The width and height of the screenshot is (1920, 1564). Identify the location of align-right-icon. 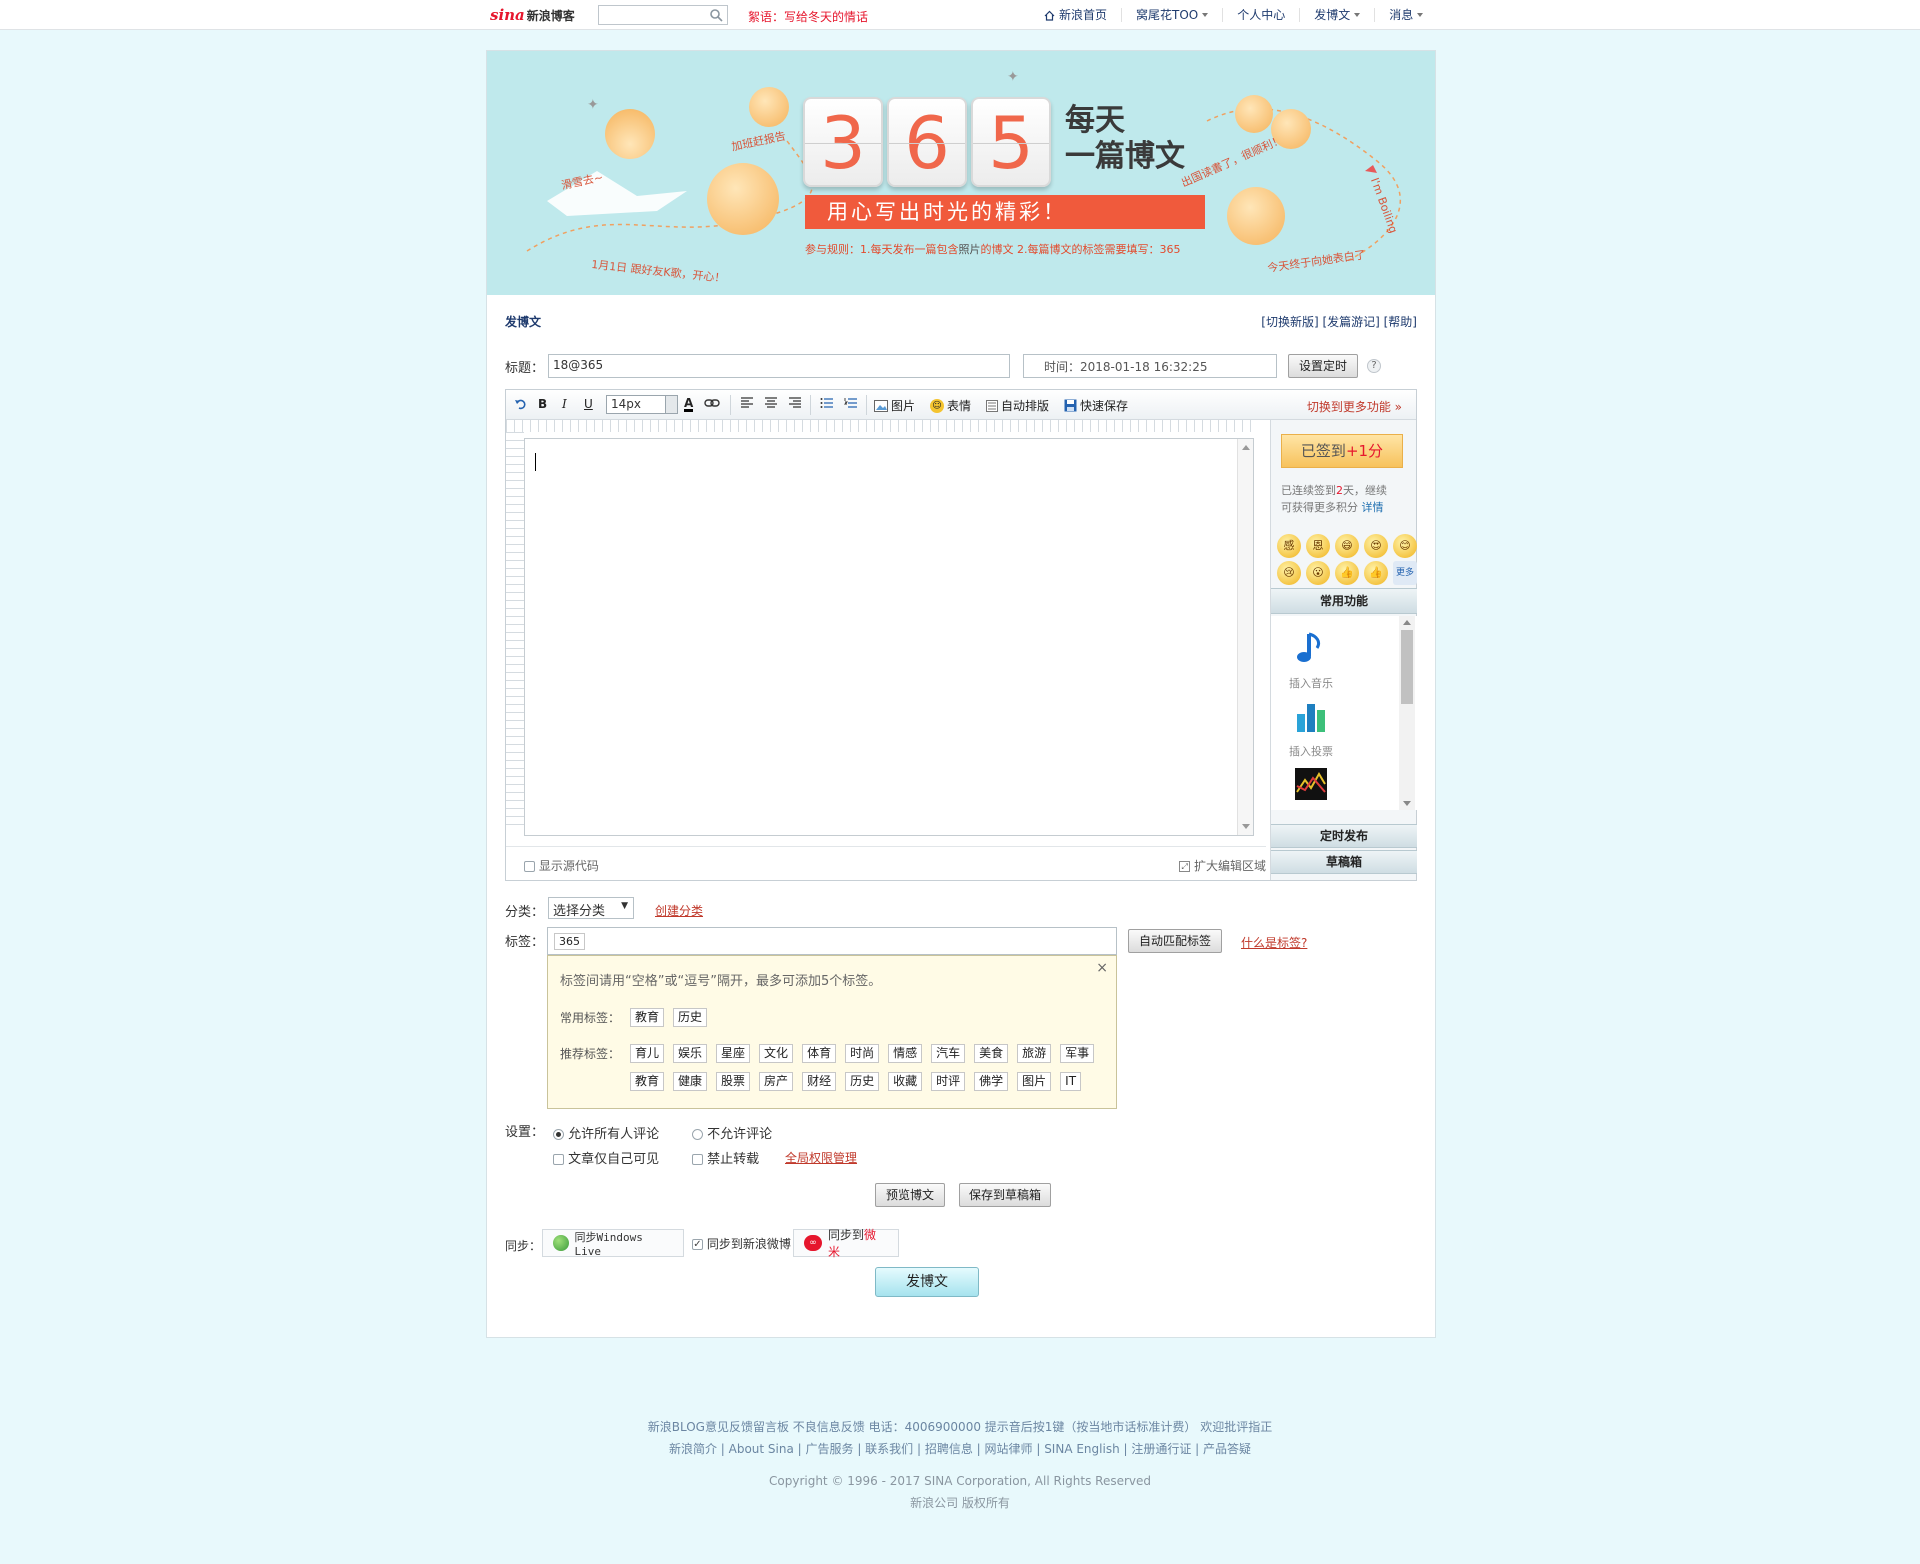
(795, 403).